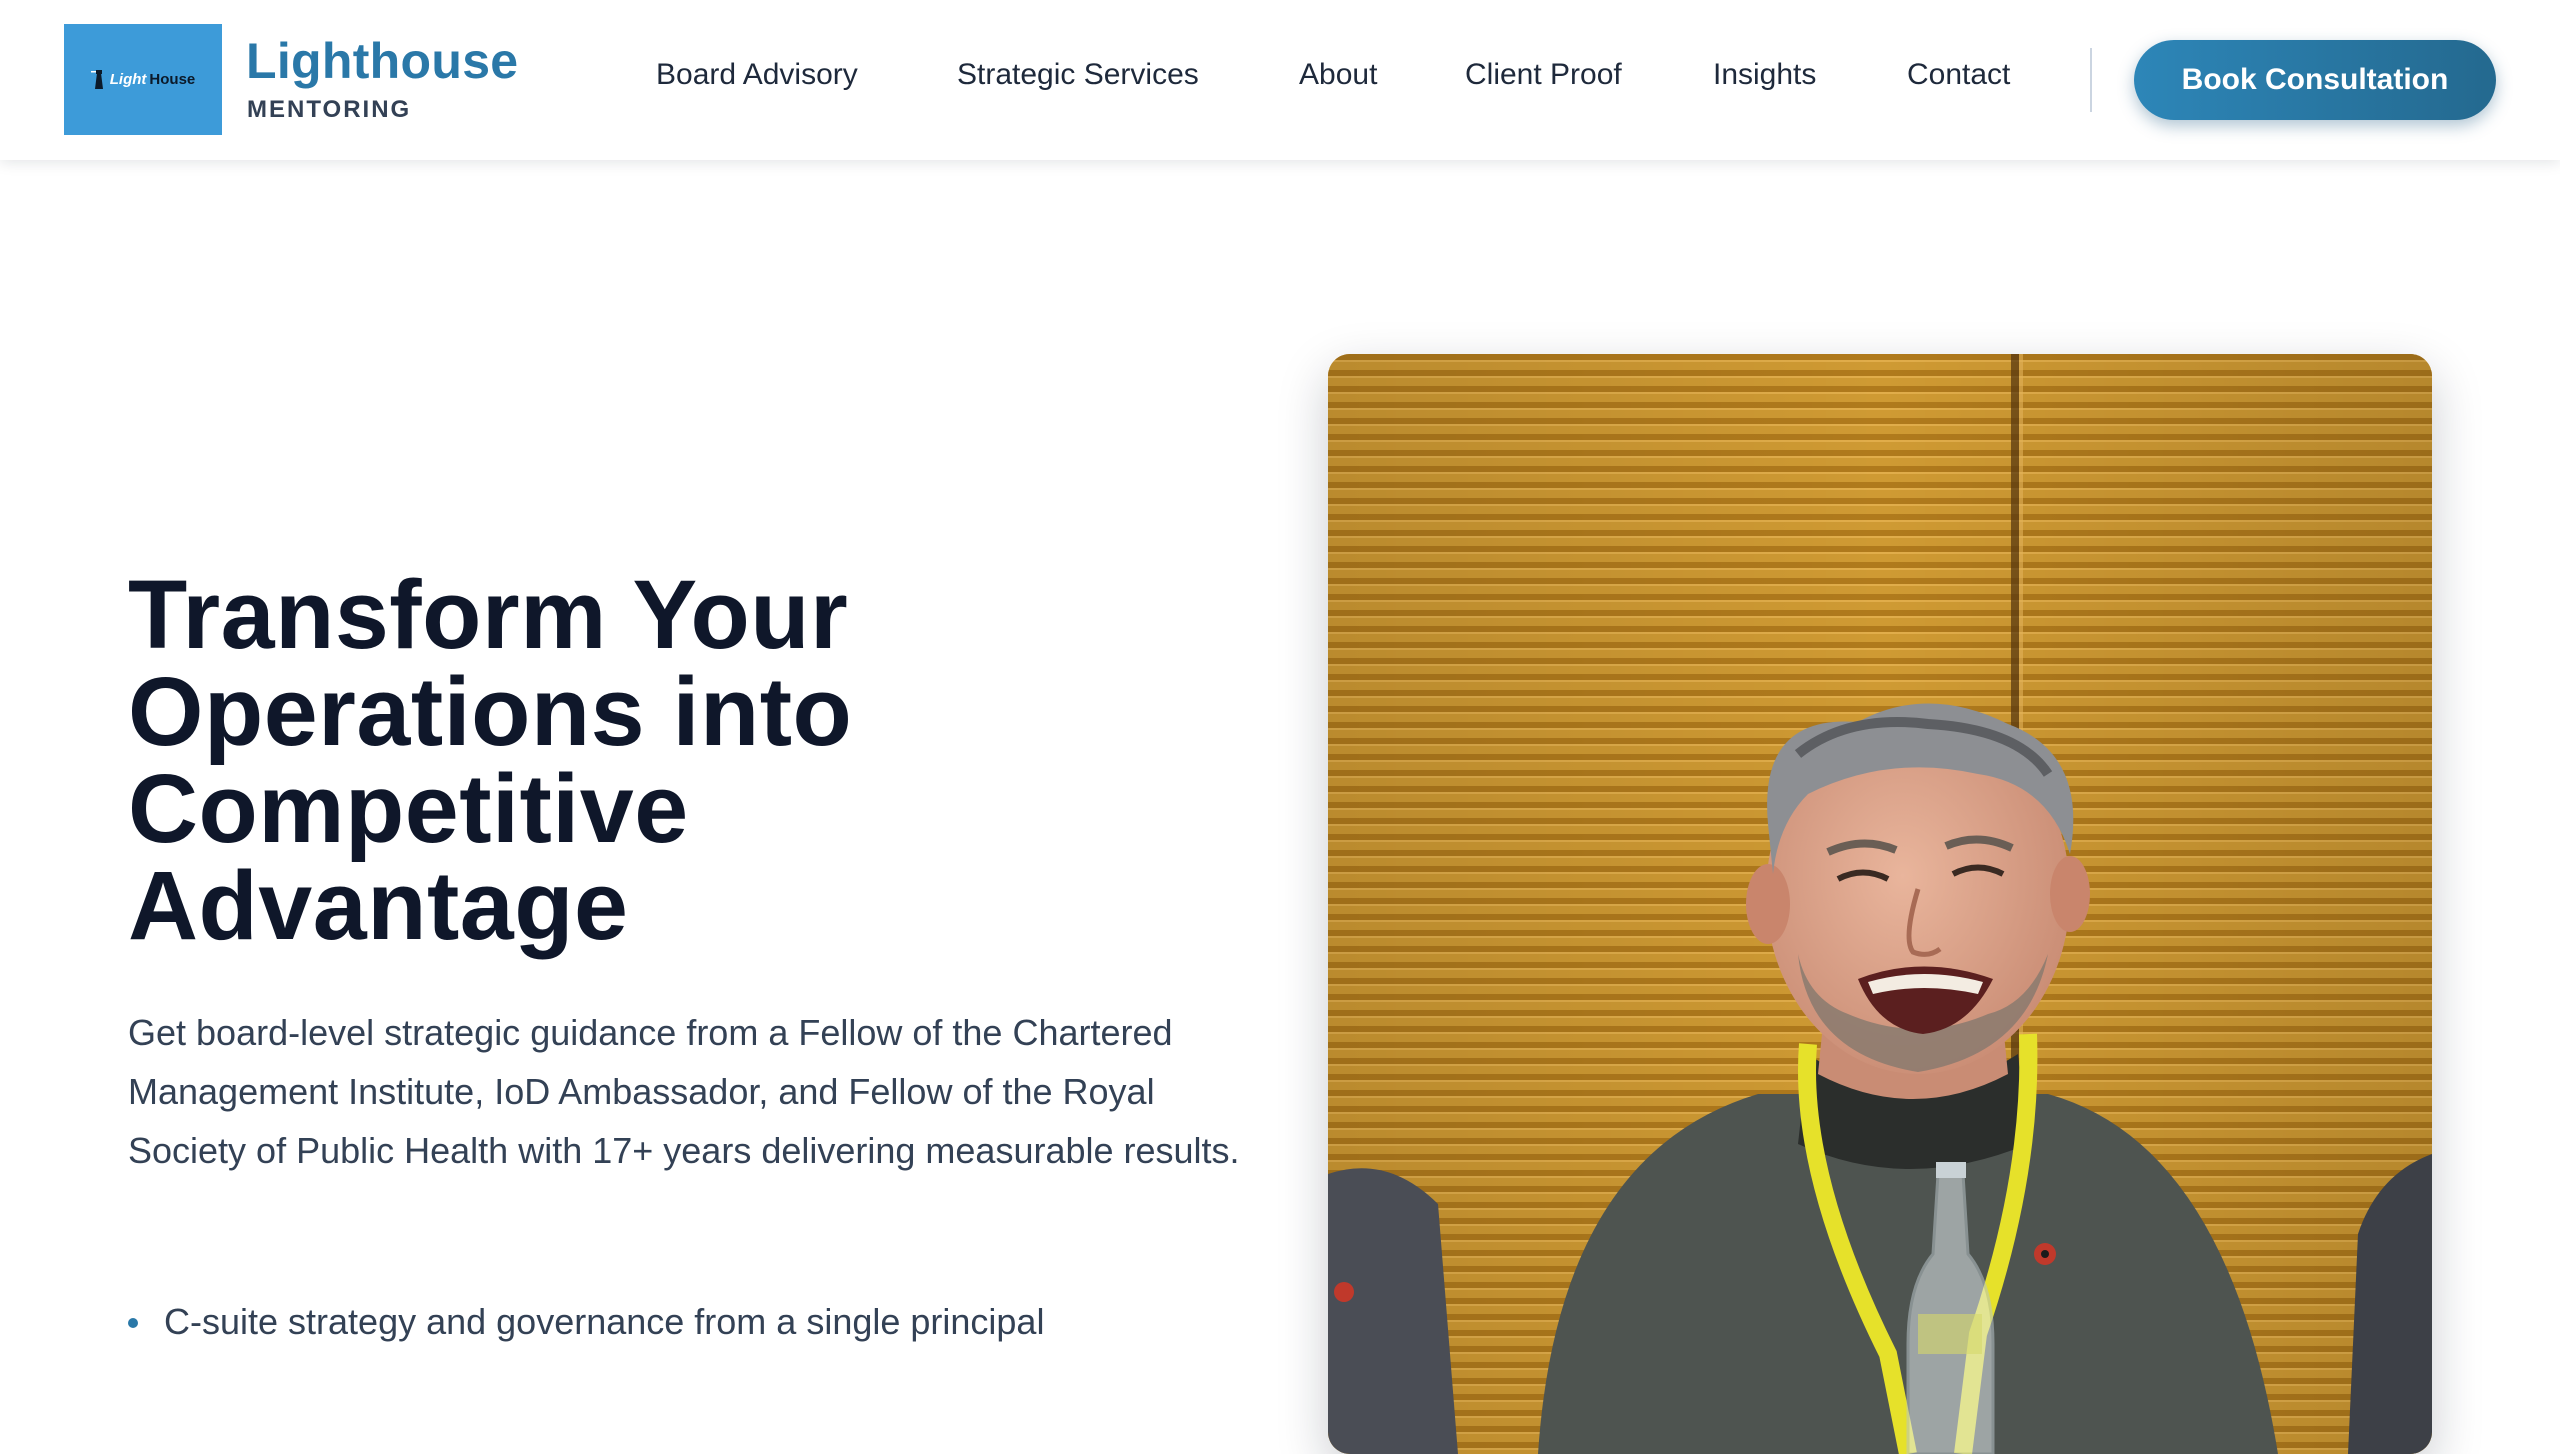  I want to click on nav-insights: Insights, so click(1764, 75).